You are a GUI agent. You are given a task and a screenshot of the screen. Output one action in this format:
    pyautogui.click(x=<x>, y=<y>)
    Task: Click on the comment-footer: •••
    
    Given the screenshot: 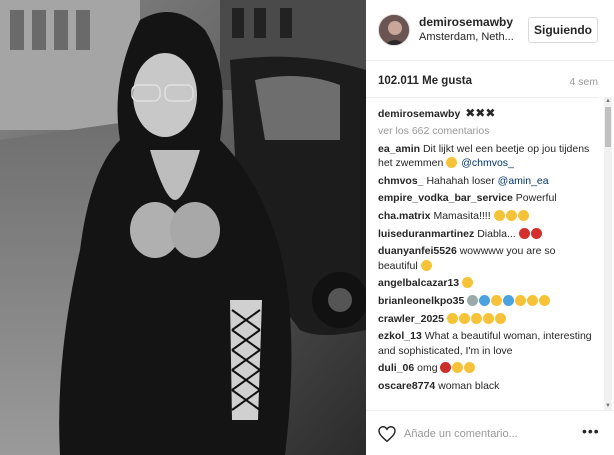 What is the action you would take?
    pyautogui.click(x=490, y=432)
    